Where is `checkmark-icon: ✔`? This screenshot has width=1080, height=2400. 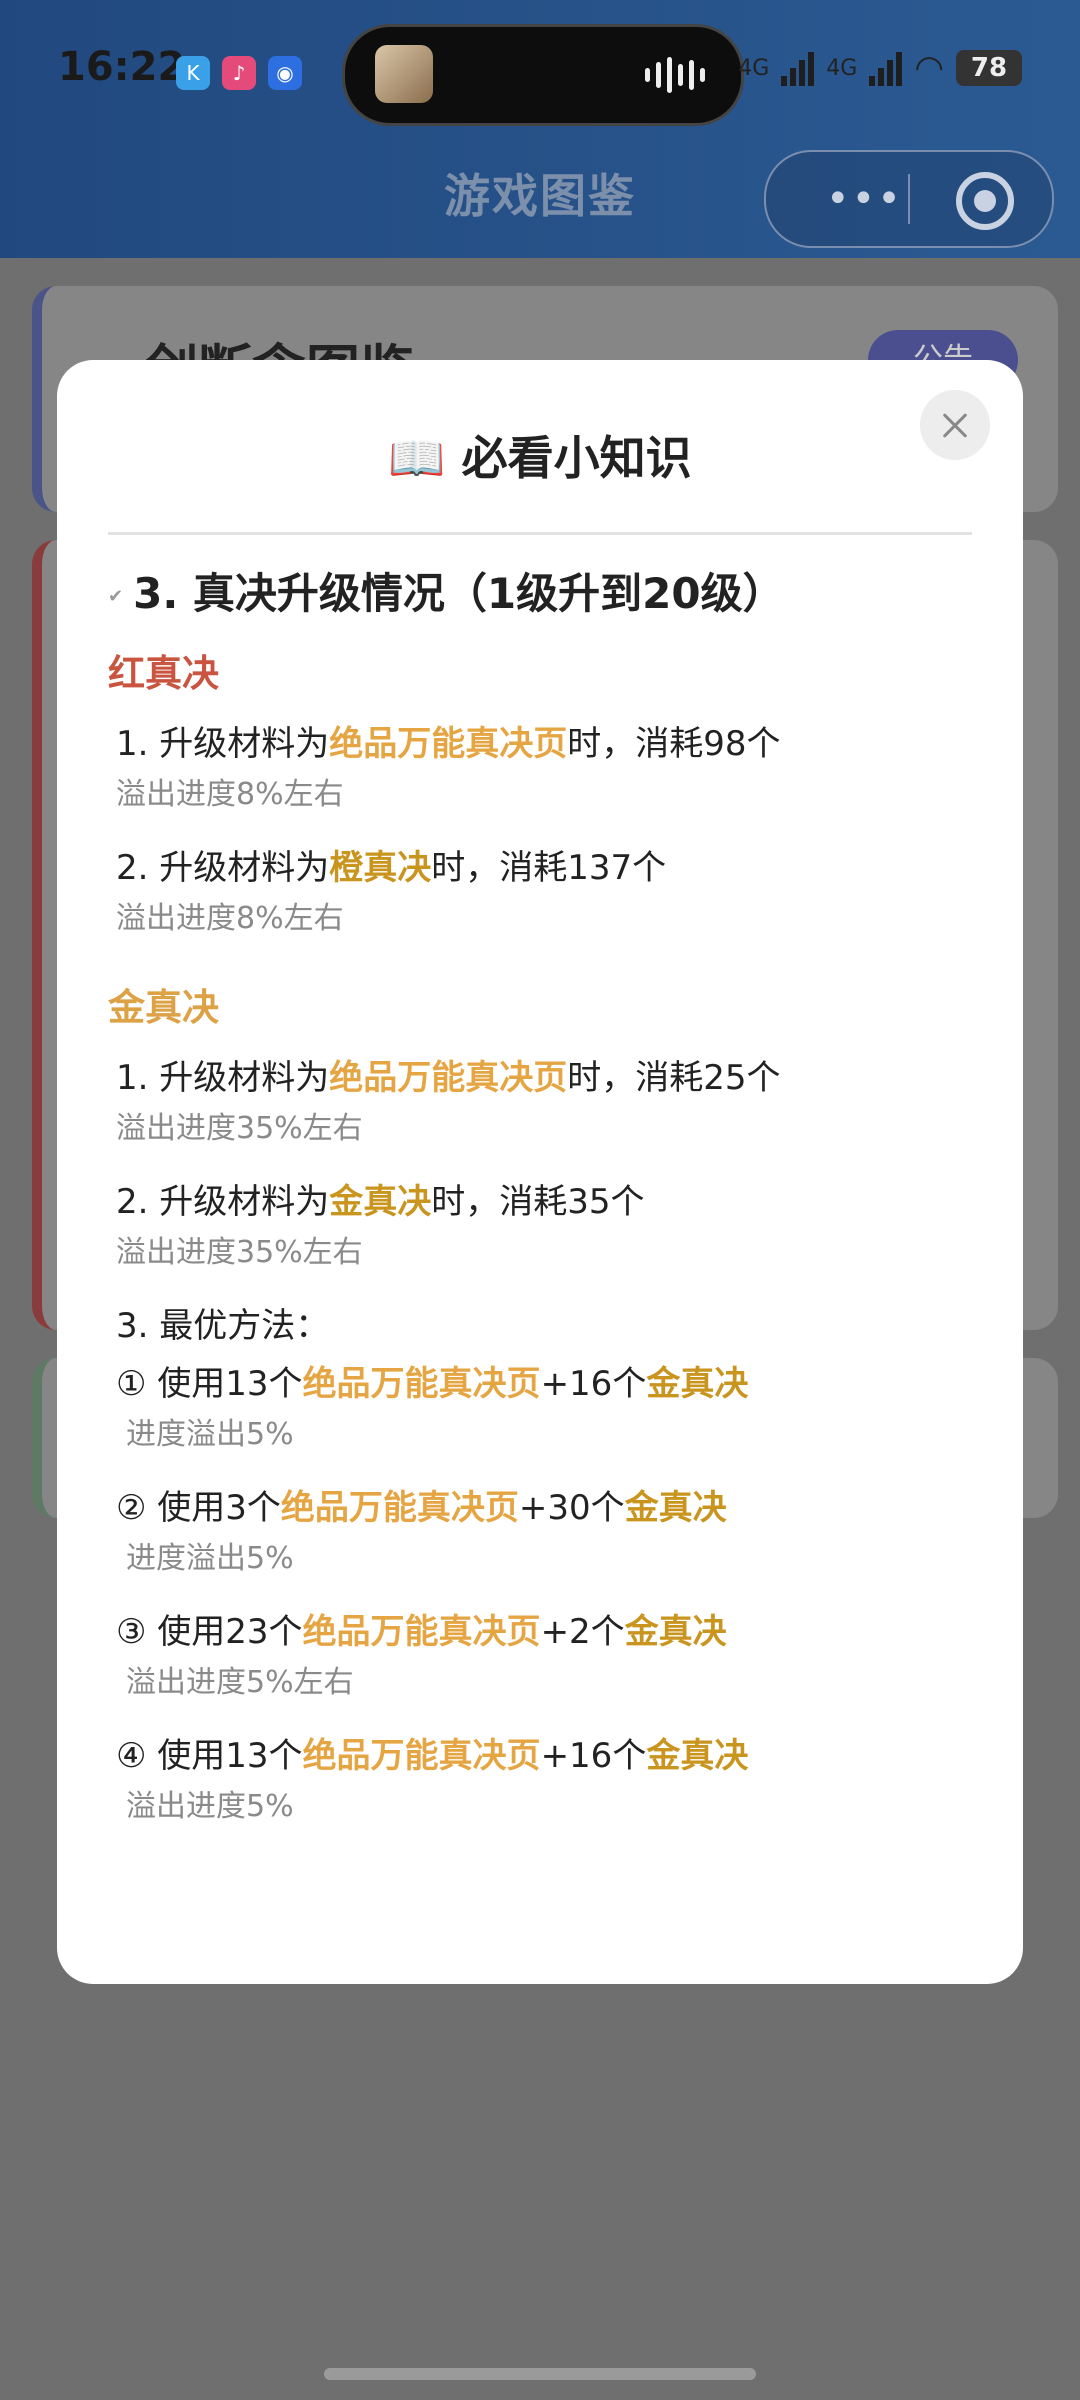
checkmark-icon: ✔ is located at coordinates (116, 596).